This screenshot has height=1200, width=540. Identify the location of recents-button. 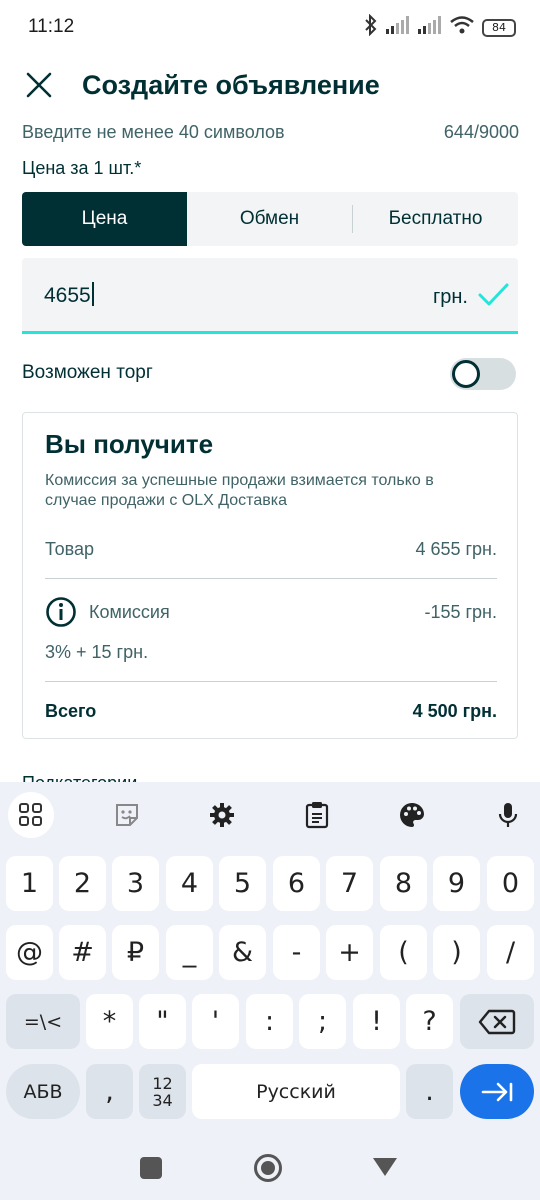
(151, 1168).